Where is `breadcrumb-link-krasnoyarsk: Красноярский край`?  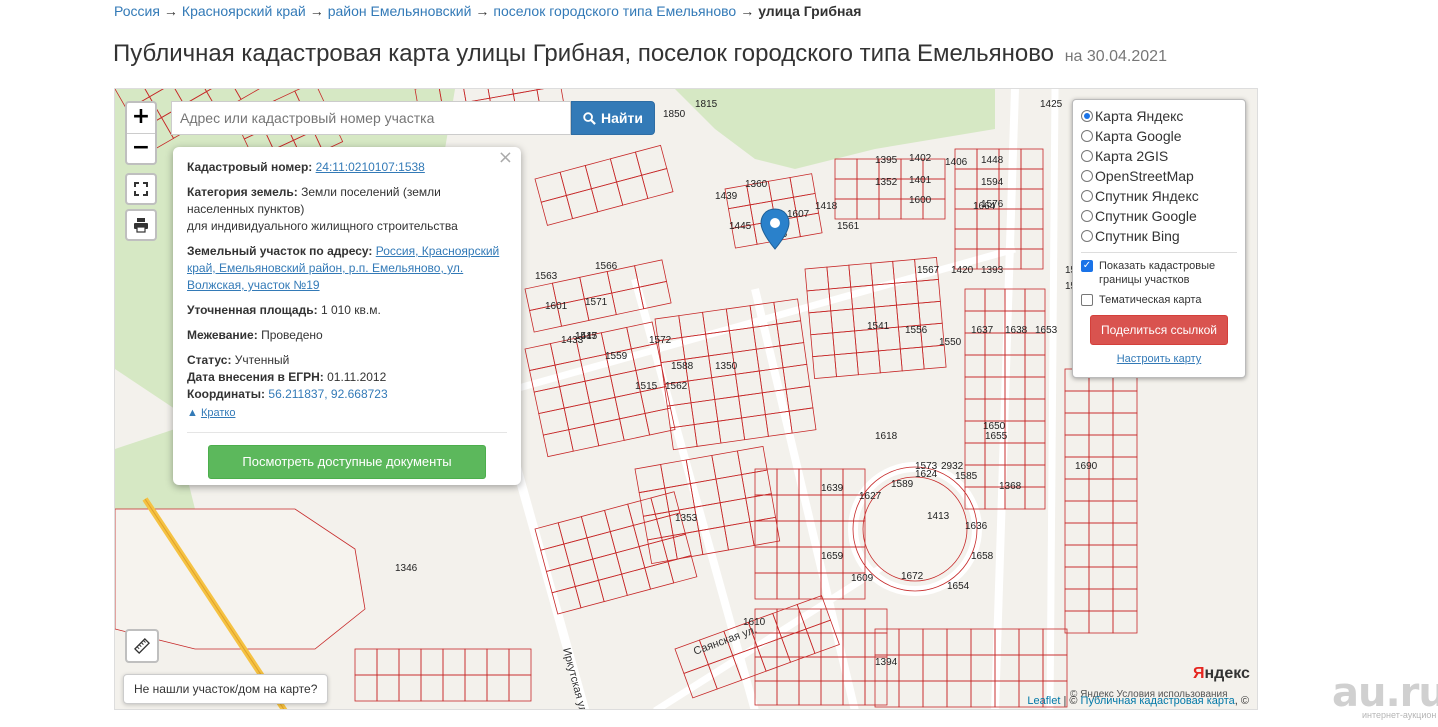 breadcrumb-link-krasnoyarsk: Красноярский край is located at coordinates (244, 11).